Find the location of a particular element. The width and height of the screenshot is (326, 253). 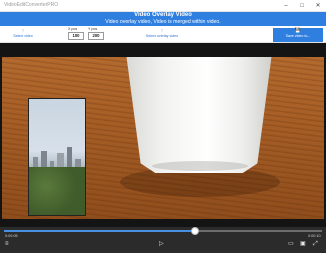

select-video-label: Select video is located at coordinates (23, 36).